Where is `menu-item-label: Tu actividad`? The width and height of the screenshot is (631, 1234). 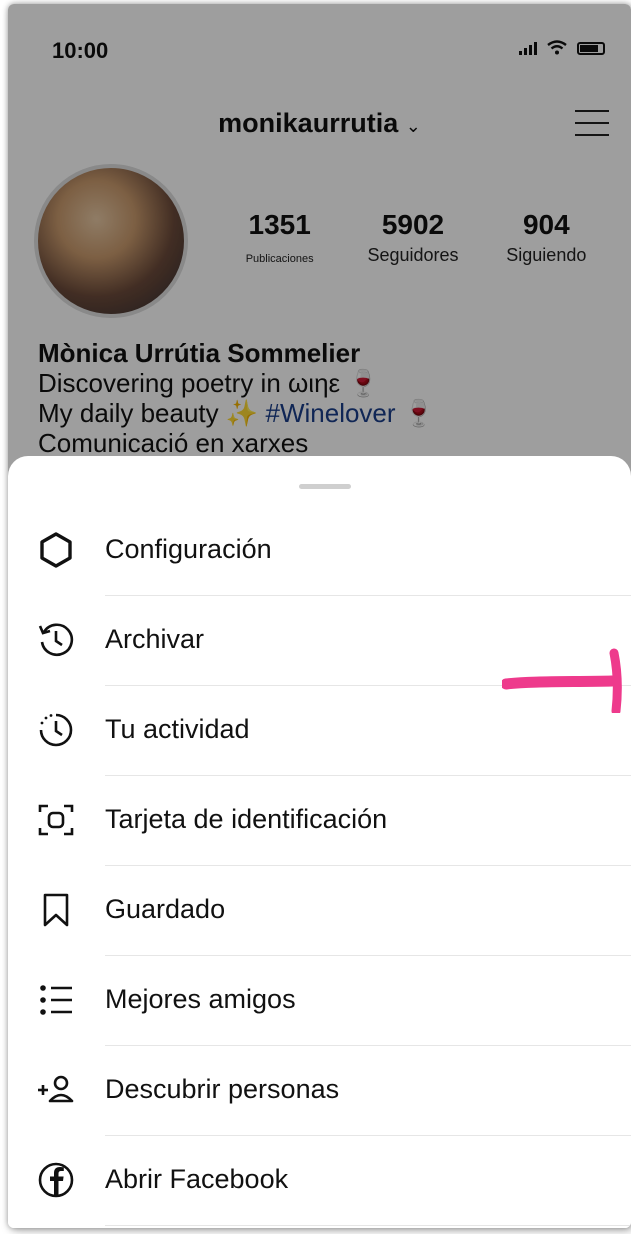
menu-item-label: Tu actividad is located at coordinates (177, 729).